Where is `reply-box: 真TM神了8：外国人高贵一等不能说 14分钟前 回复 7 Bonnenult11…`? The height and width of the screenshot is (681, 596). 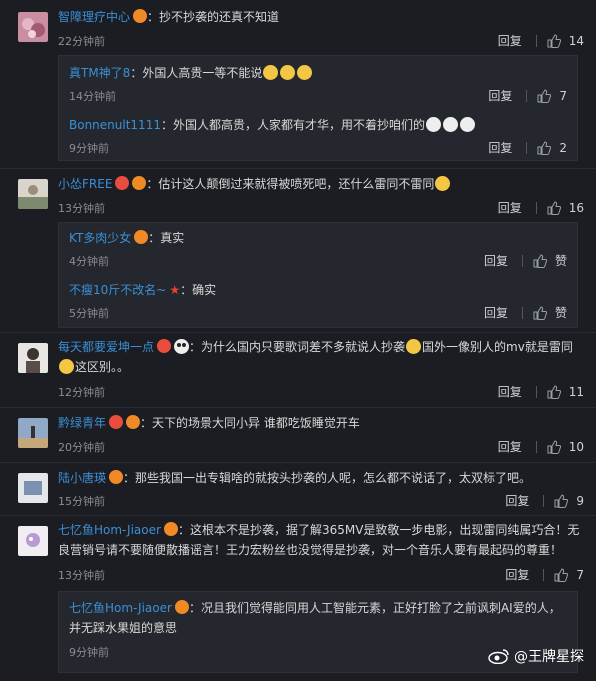 reply-box: 真TM神了8：外国人高贵一等不能说 14分钟前 回复 7 Bonnenult11… is located at coordinates (318, 108).